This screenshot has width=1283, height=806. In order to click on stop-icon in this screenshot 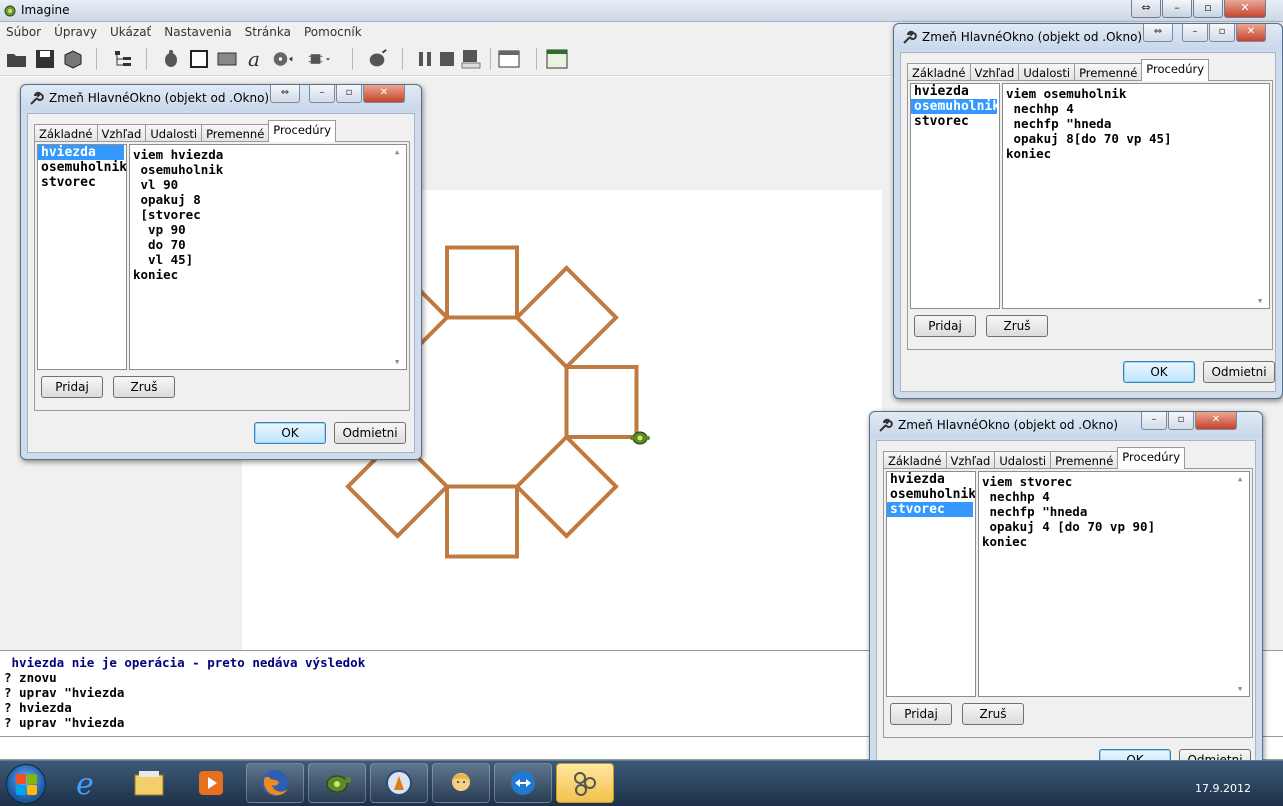, I will do `click(447, 59)`.